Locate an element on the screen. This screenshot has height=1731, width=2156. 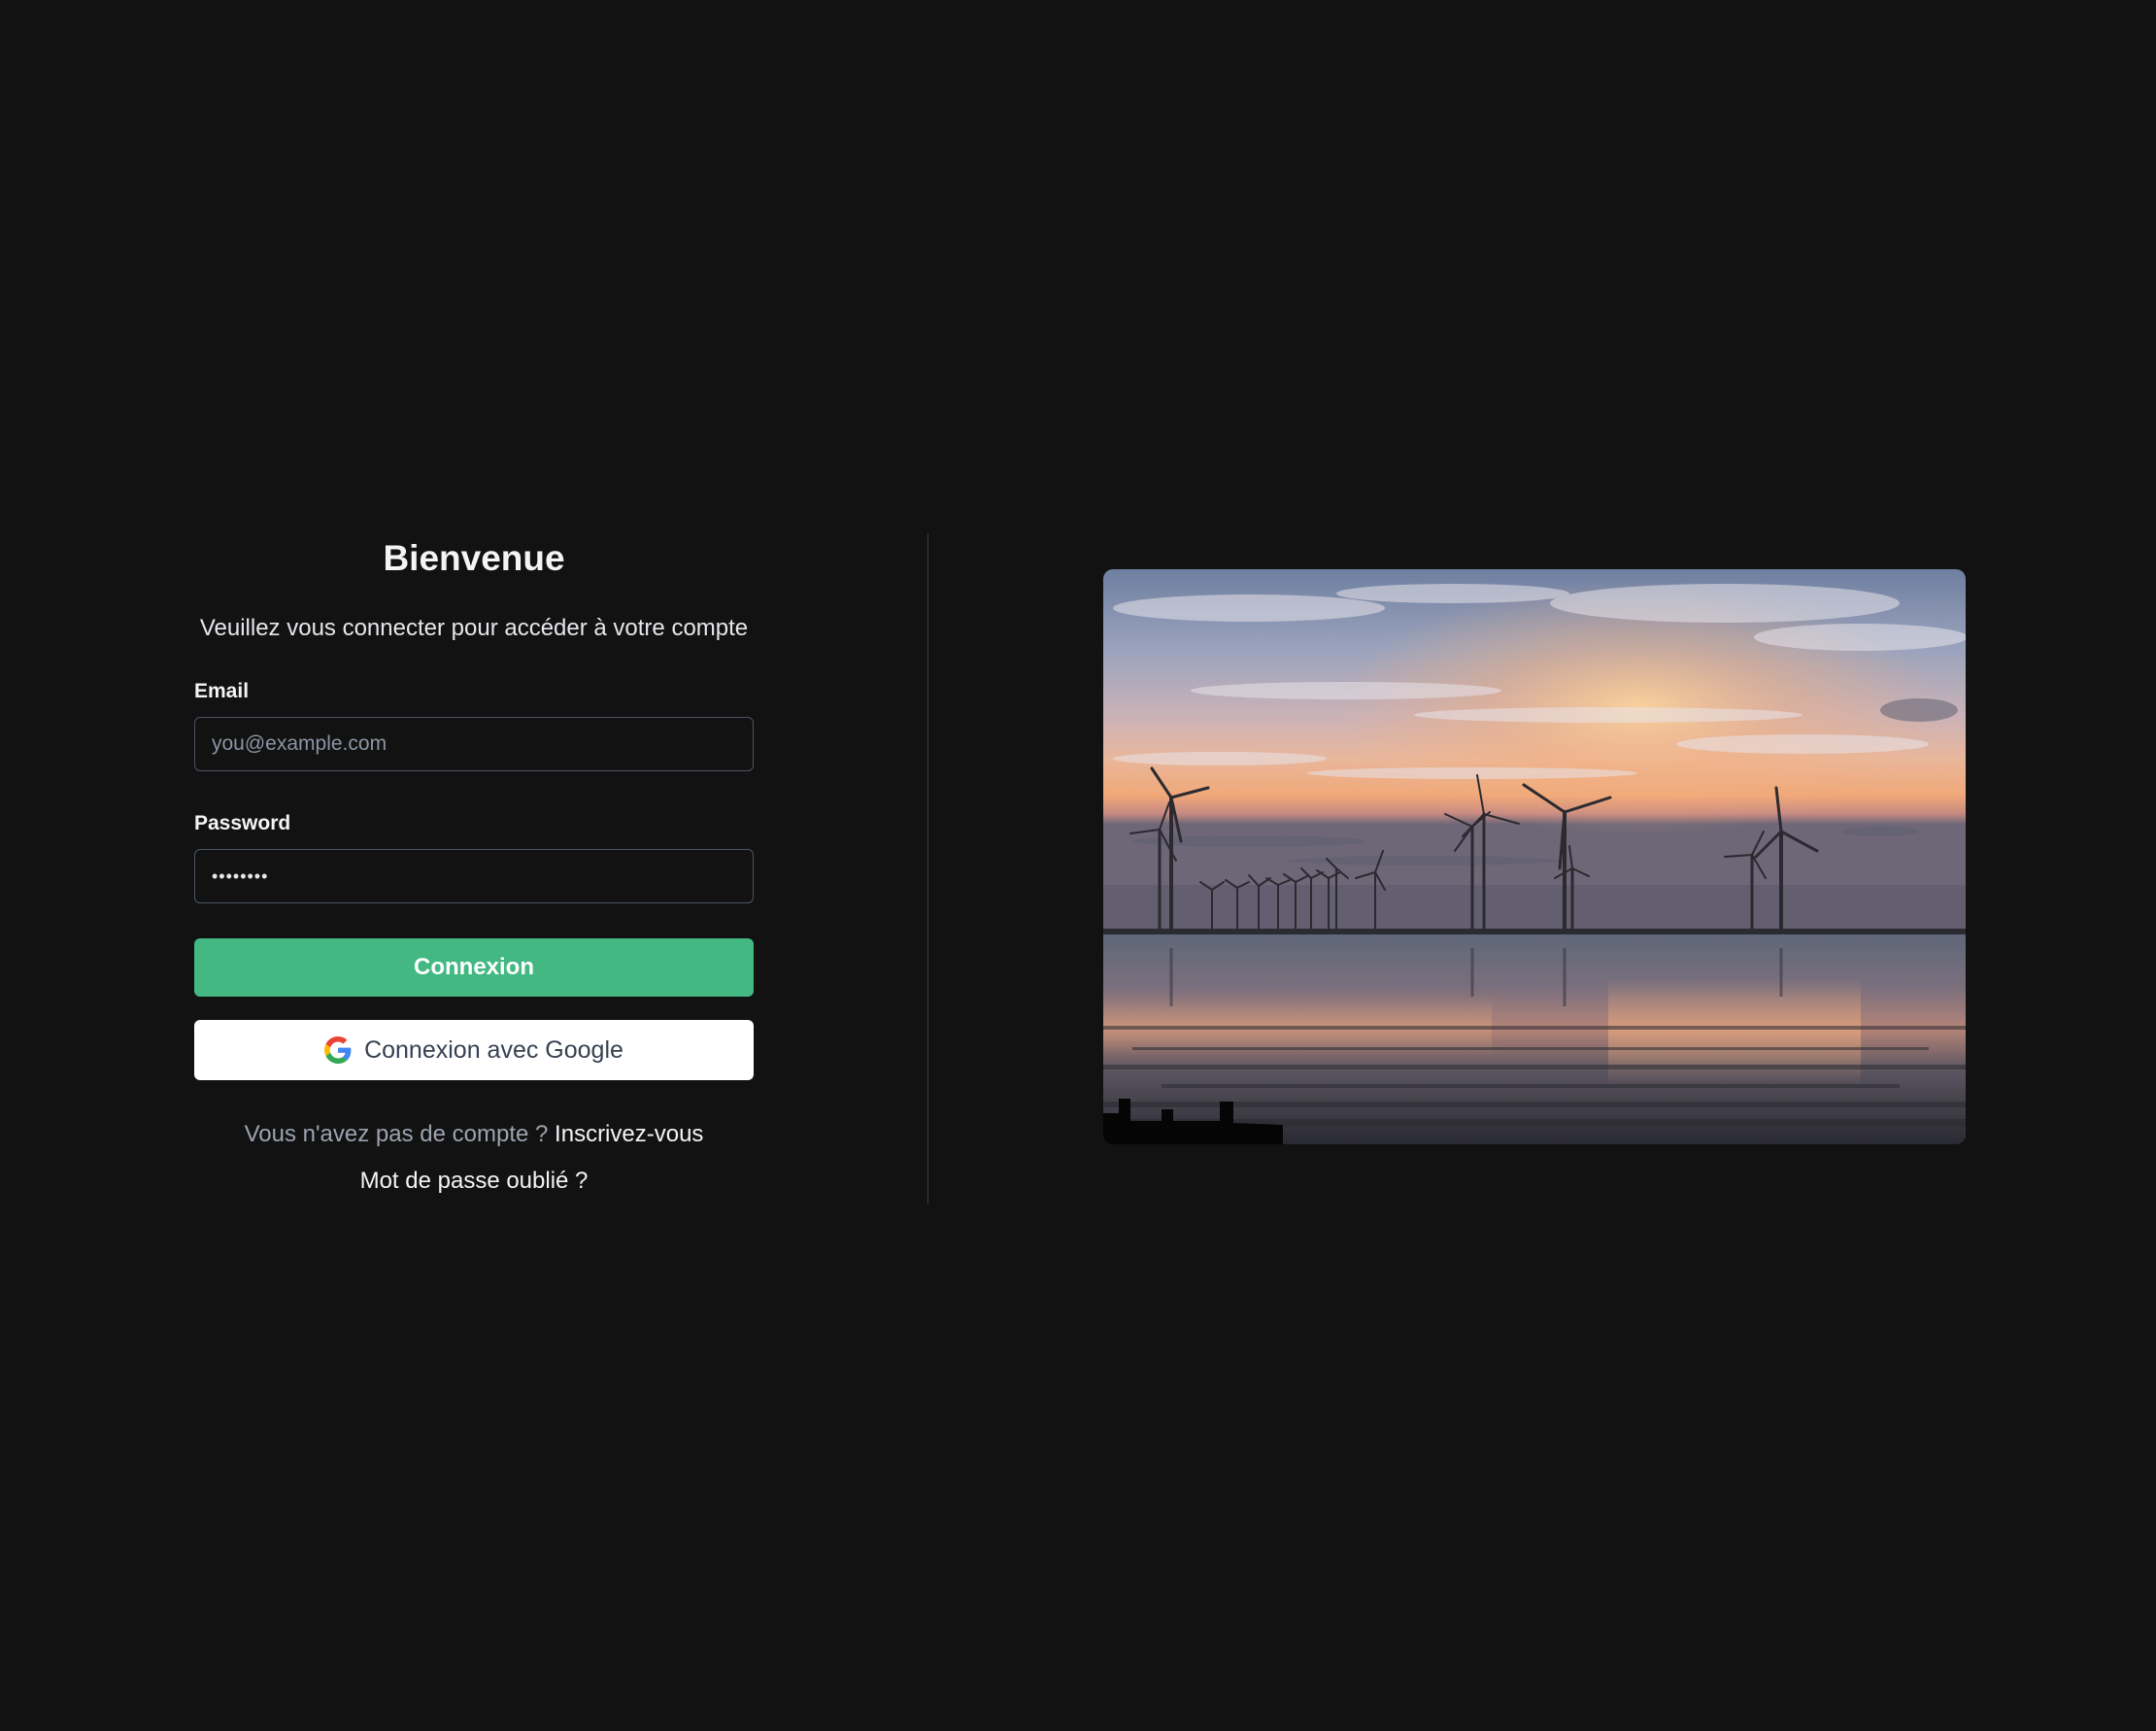
google-icon is located at coordinates (338, 1050).